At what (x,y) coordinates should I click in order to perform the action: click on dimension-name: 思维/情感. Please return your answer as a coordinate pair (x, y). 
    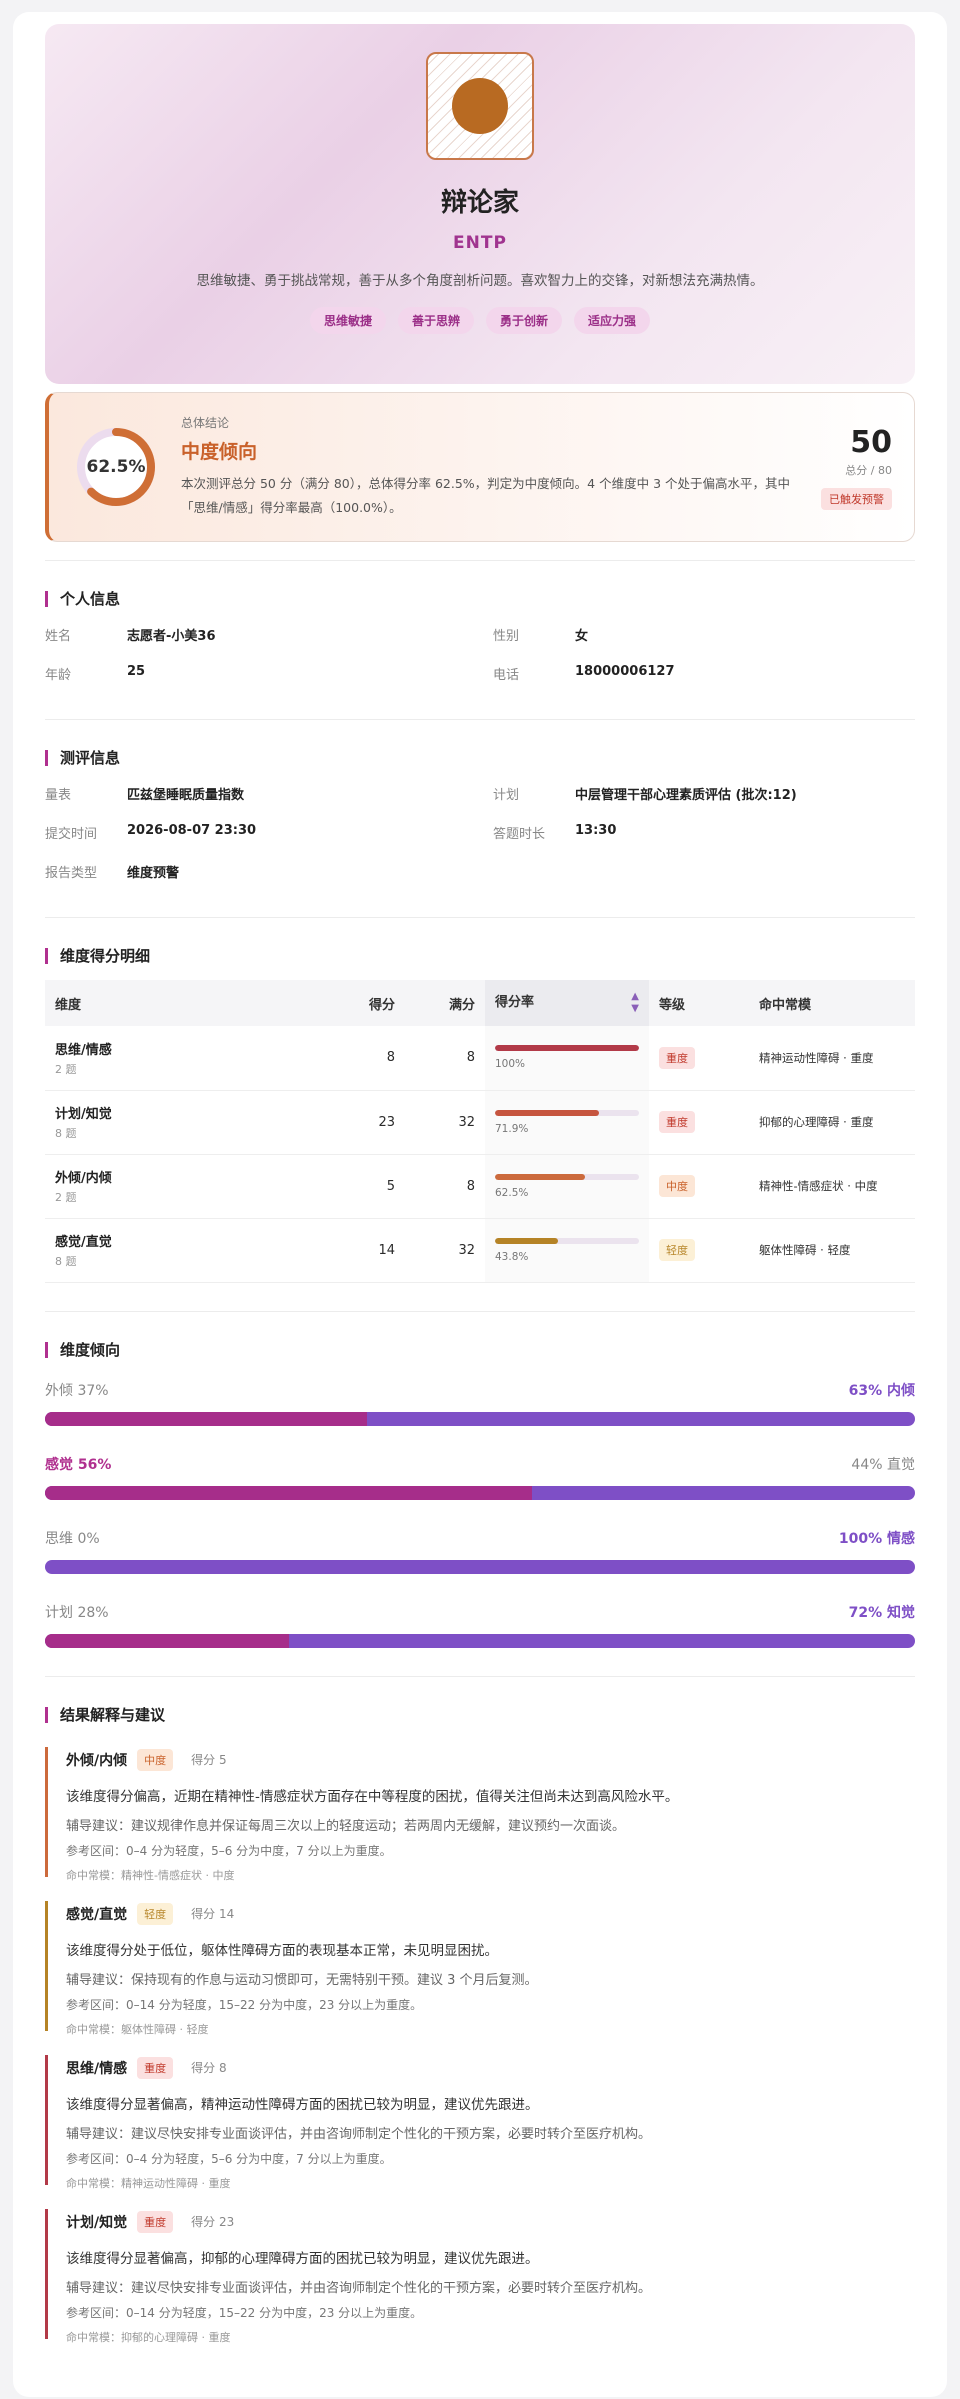
    Looking at the image, I should click on (83, 1050).